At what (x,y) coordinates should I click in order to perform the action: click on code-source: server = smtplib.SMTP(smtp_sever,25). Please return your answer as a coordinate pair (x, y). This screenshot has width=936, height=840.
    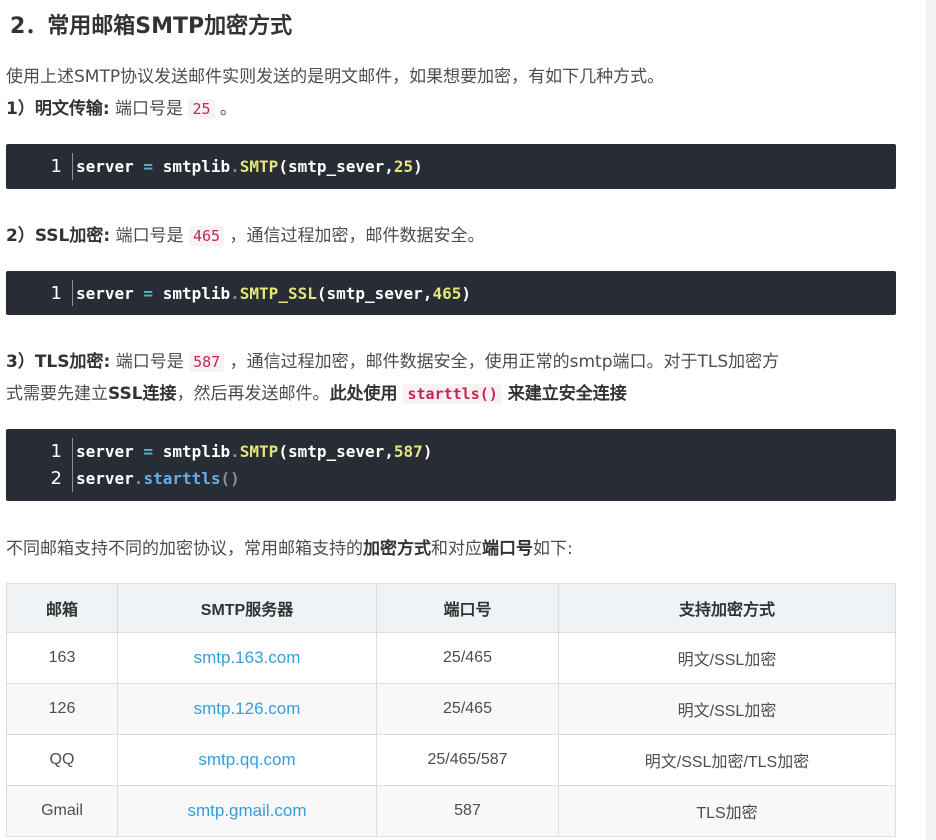
    Looking at the image, I should click on (249, 166).